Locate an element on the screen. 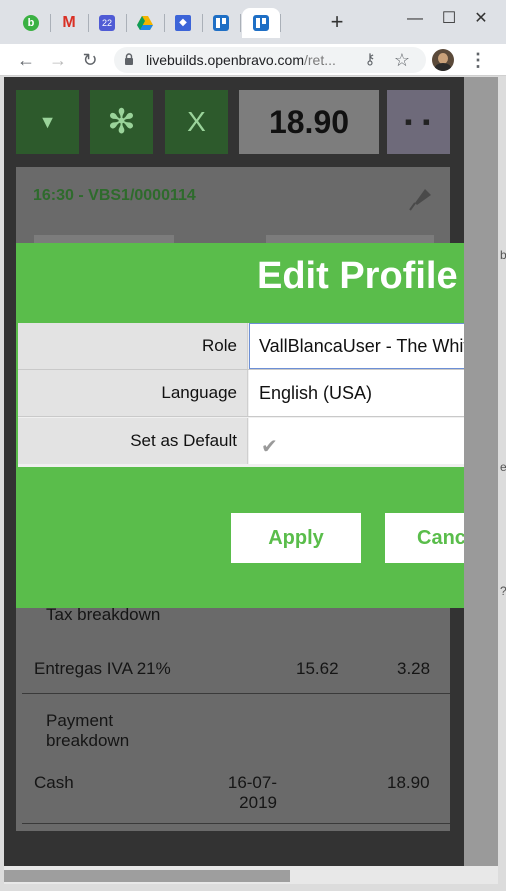 The image size is (506, 891). calendar-icon: 22 is located at coordinates (107, 23).